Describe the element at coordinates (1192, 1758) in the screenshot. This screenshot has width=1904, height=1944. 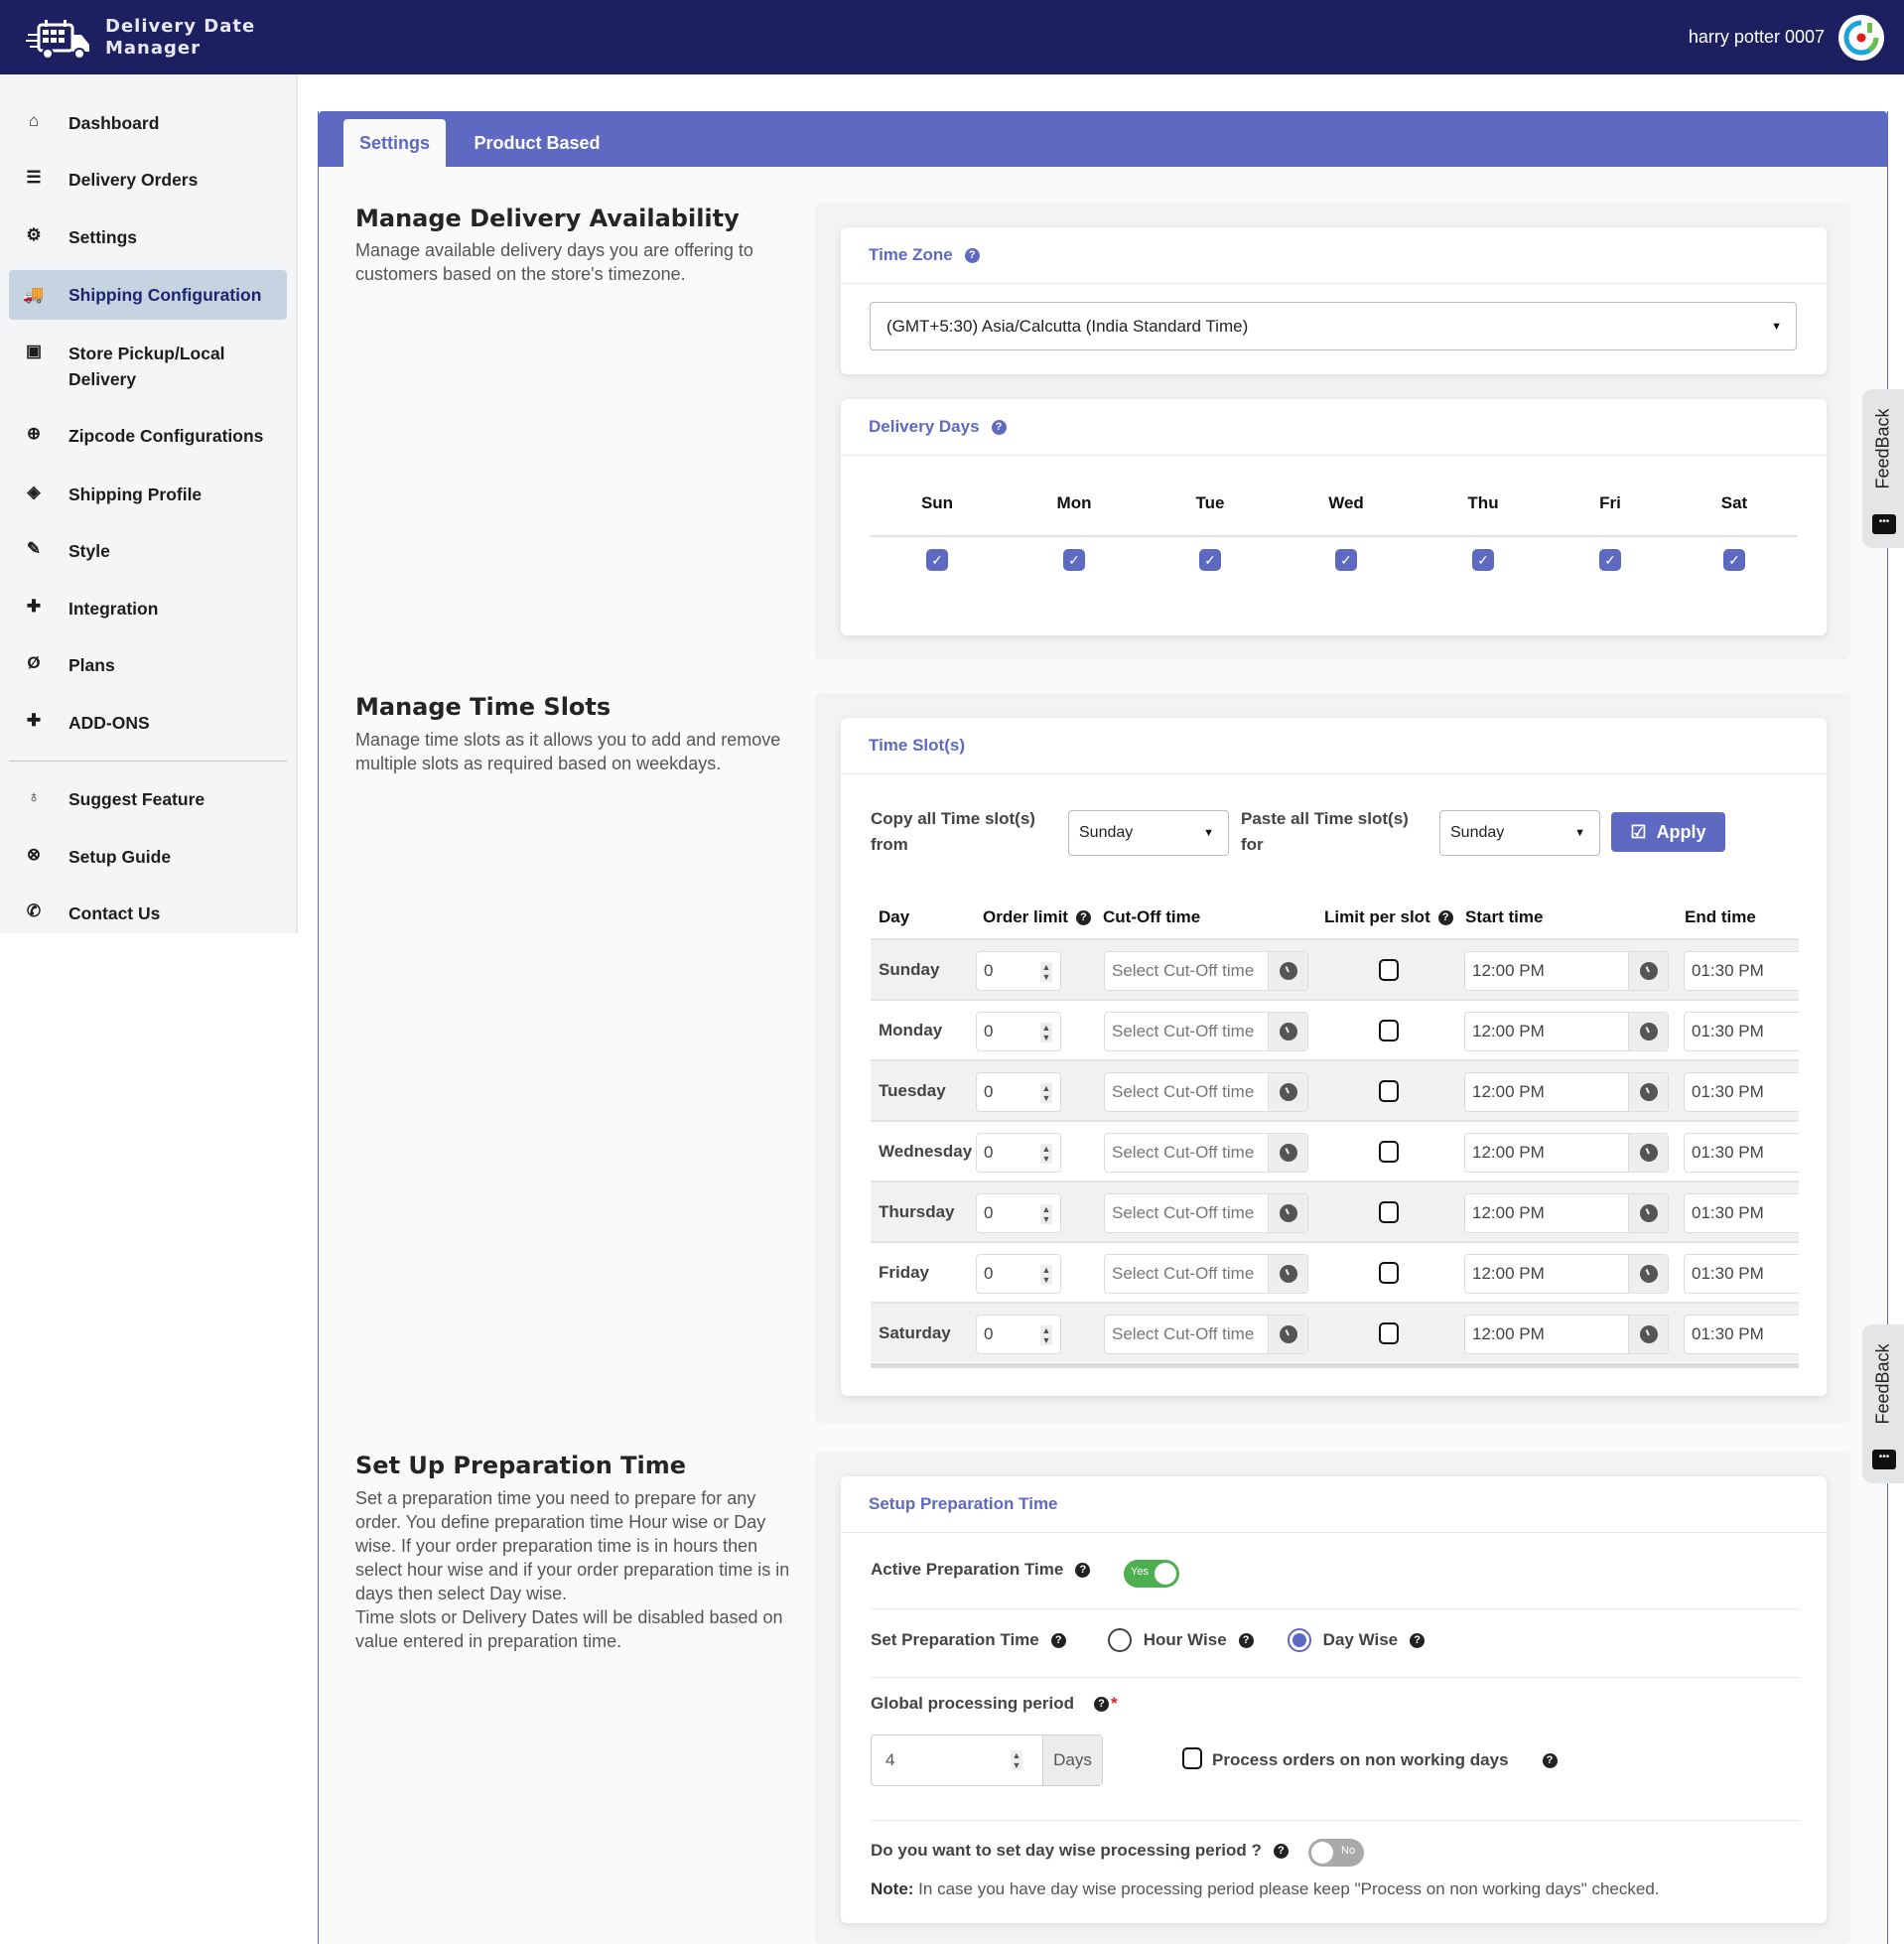
I see `non-working-days-checkbox` at that location.